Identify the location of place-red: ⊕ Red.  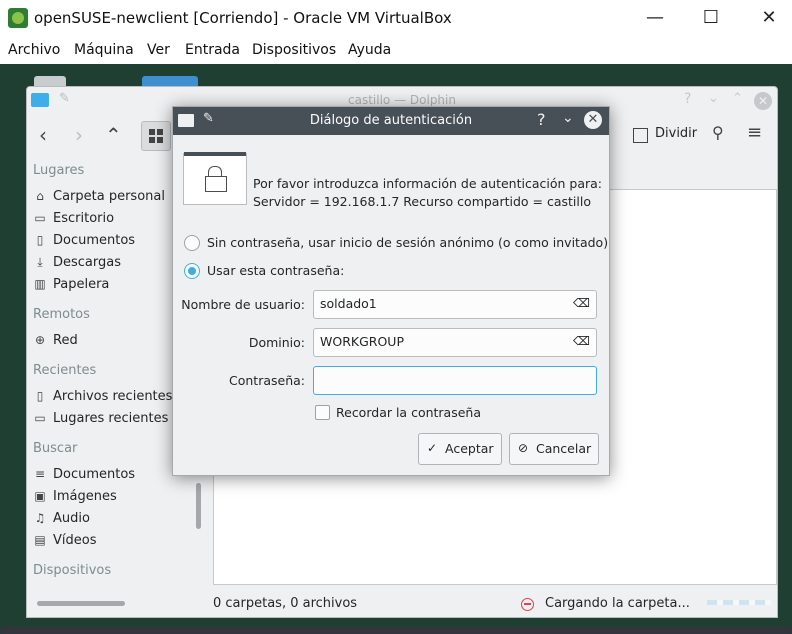
(55, 340).